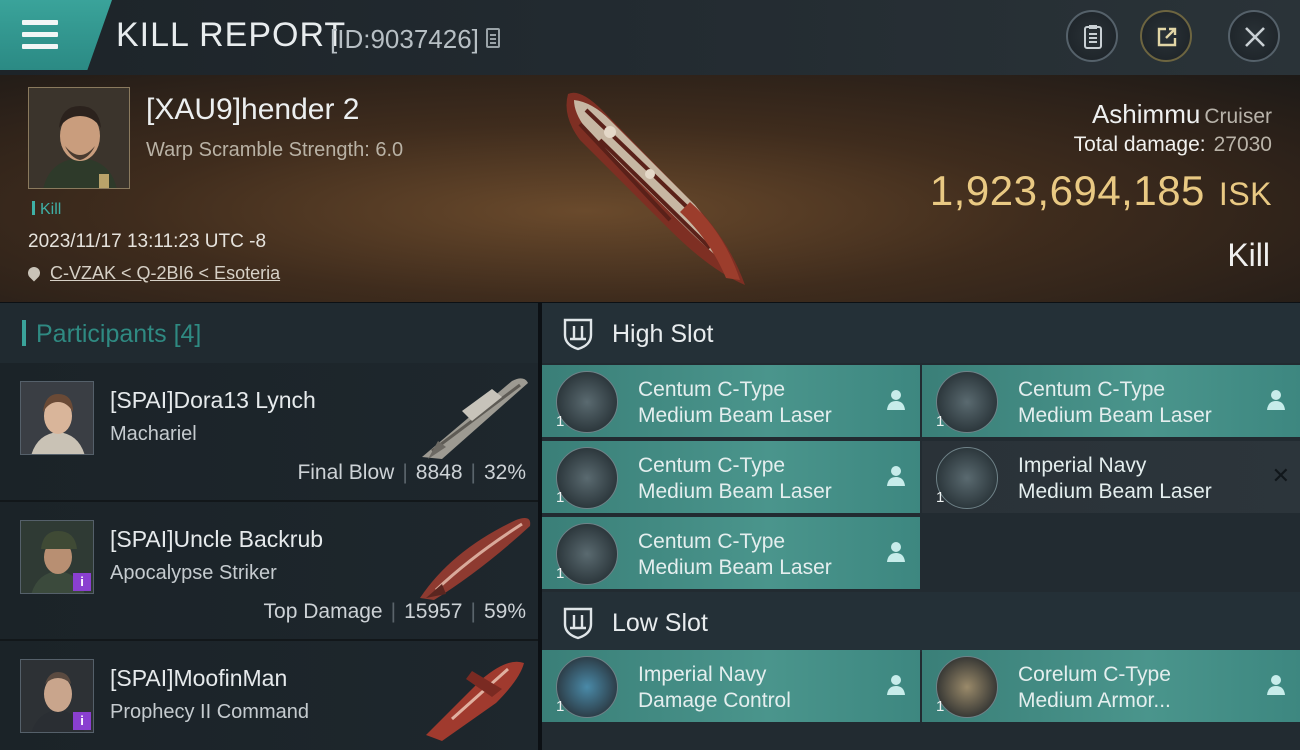 The image size is (1300, 750). Describe the element at coordinates (493, 38) in the screenshot. I see `copy-icon` at that location.